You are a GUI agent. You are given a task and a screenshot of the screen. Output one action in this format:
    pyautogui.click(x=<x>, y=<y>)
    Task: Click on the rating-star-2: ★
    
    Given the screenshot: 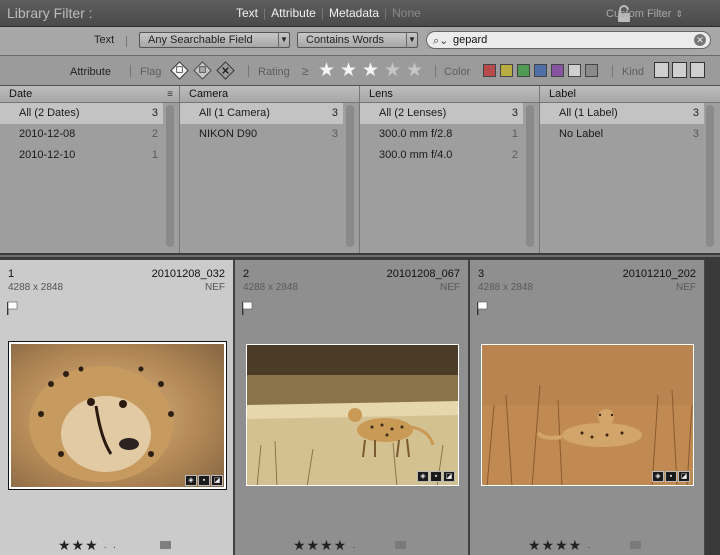 What is the action you would take?
    pyautogui.click(x=348, y=70)
    